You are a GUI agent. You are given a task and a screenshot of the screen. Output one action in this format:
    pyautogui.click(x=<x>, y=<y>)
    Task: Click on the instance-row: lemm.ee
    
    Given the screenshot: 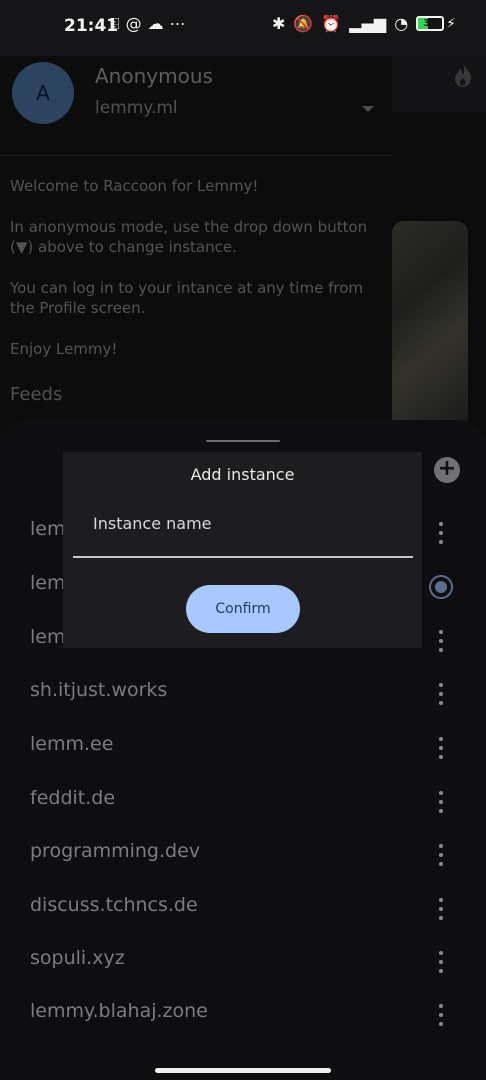 What is the action you would take?
    pyautogui.click(x=243, y=747)
    